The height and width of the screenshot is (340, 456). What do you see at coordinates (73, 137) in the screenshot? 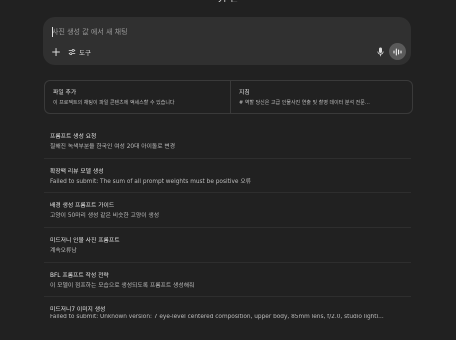
I see `chat-title: 프롬프트 생성 요청` at bounding box center [73, 137].